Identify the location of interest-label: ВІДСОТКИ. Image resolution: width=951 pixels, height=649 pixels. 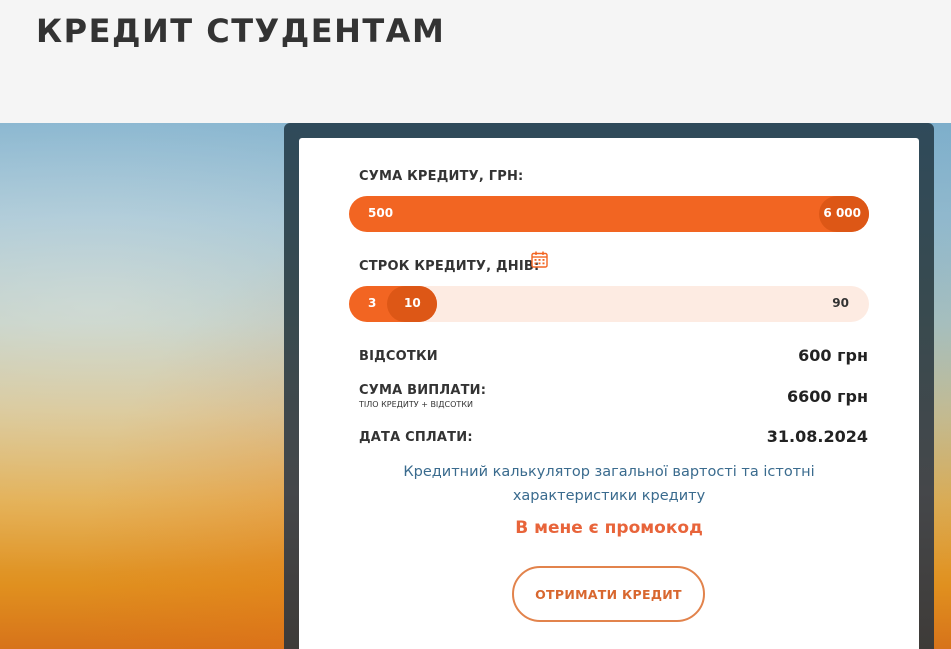
(398, 356).